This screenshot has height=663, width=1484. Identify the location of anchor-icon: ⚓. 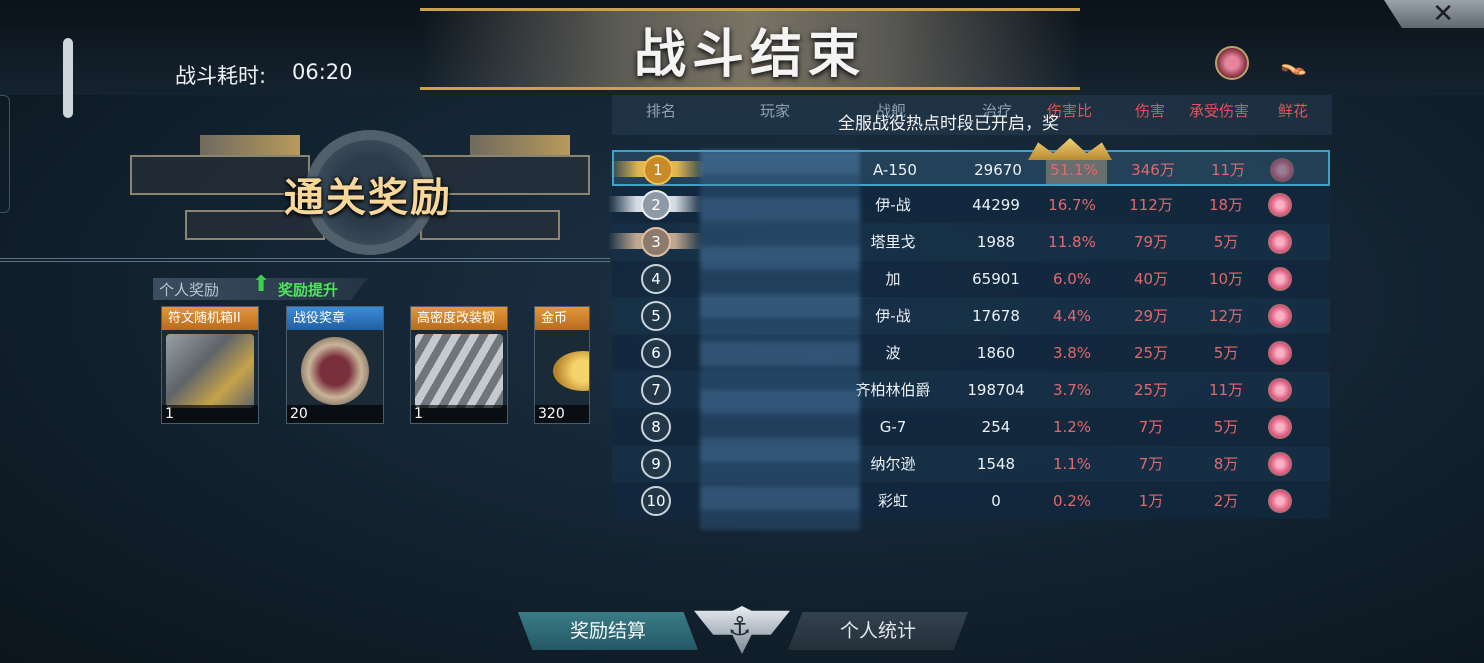
(740, 627).